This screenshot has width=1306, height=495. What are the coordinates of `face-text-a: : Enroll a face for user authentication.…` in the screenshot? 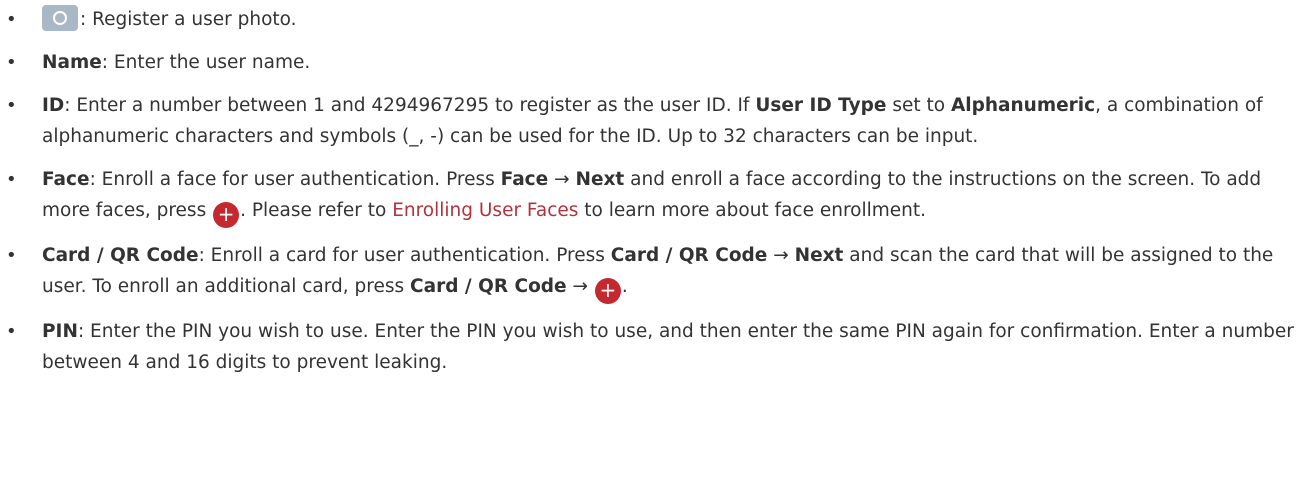 It's located at (295, 179).